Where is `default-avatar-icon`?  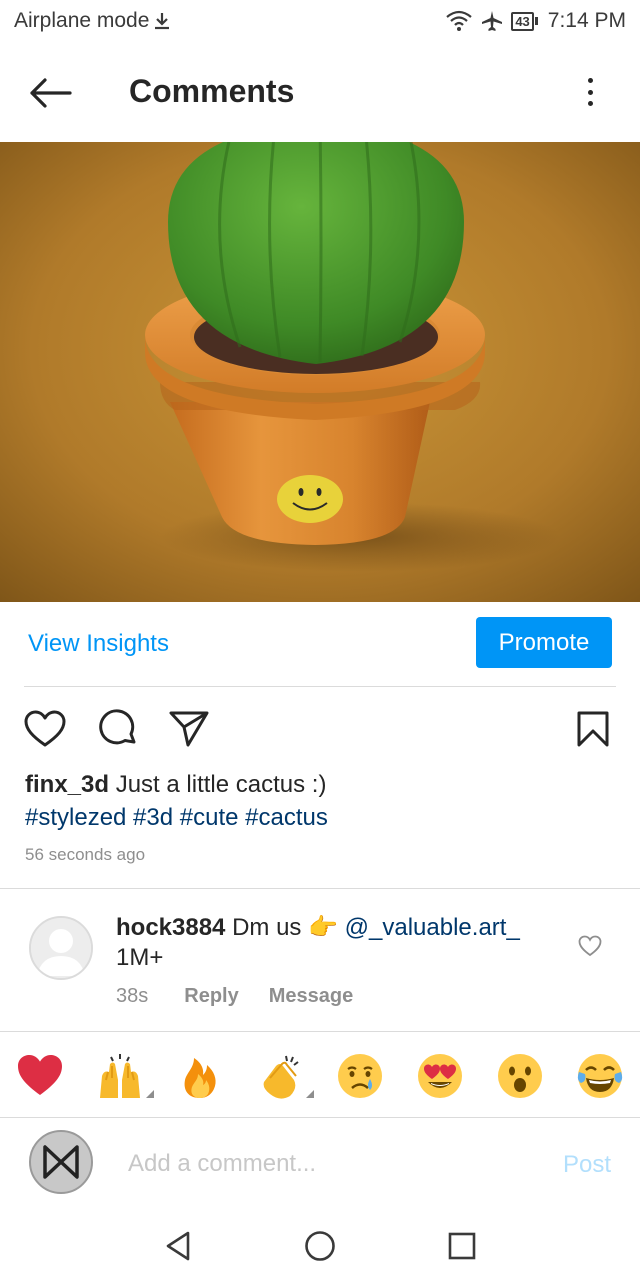 default-avatar-icon is located at coordinates (61, 948).